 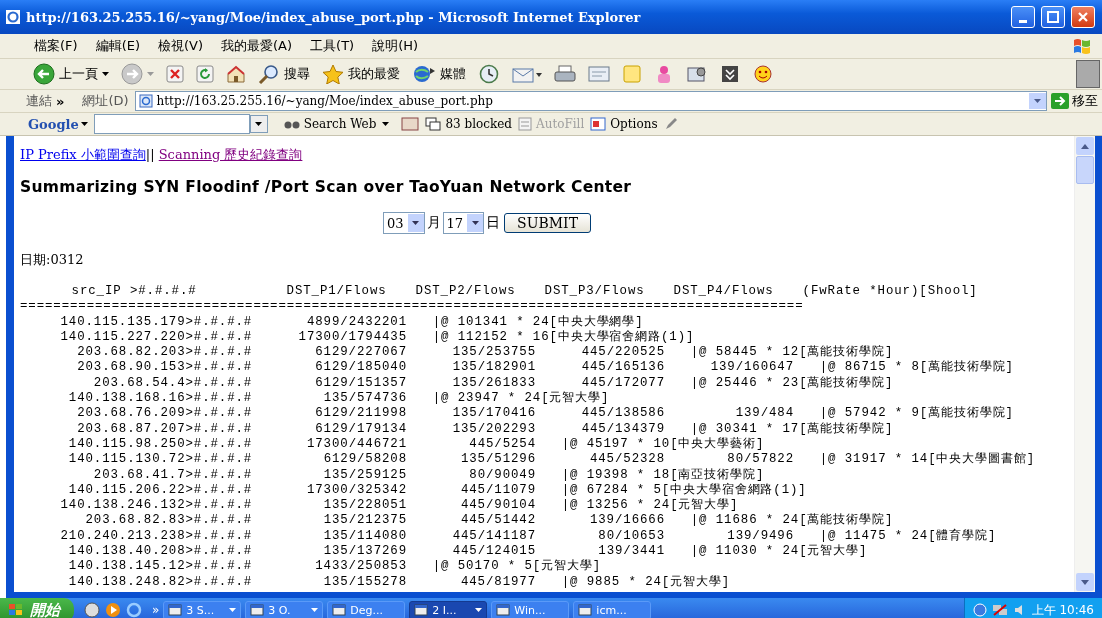 I want to click on scrollbar, so click(x=1084, y=364).